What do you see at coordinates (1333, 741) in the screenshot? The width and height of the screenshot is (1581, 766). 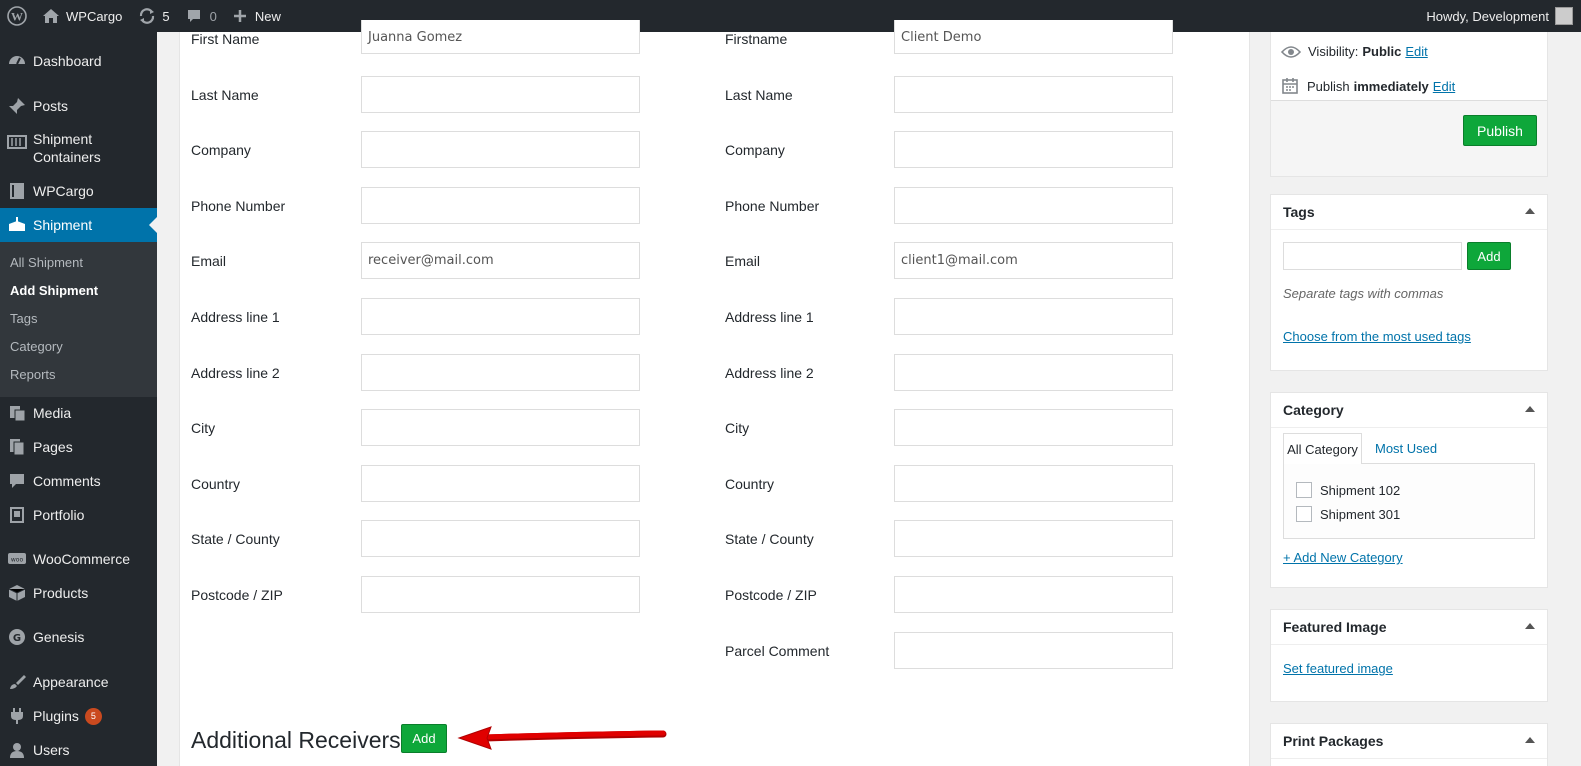 I see `print-packages-title: Print Packages` at bounding box center [1333, 741].